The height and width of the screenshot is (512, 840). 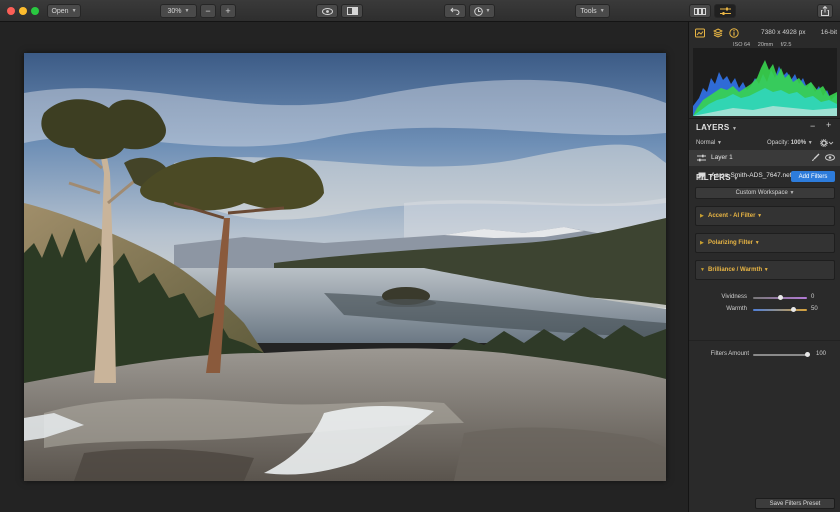 What do you see at coordinates (828, 125) in the screenshot?
I see `add-layer-button: +` at bounding box center [828, 125].